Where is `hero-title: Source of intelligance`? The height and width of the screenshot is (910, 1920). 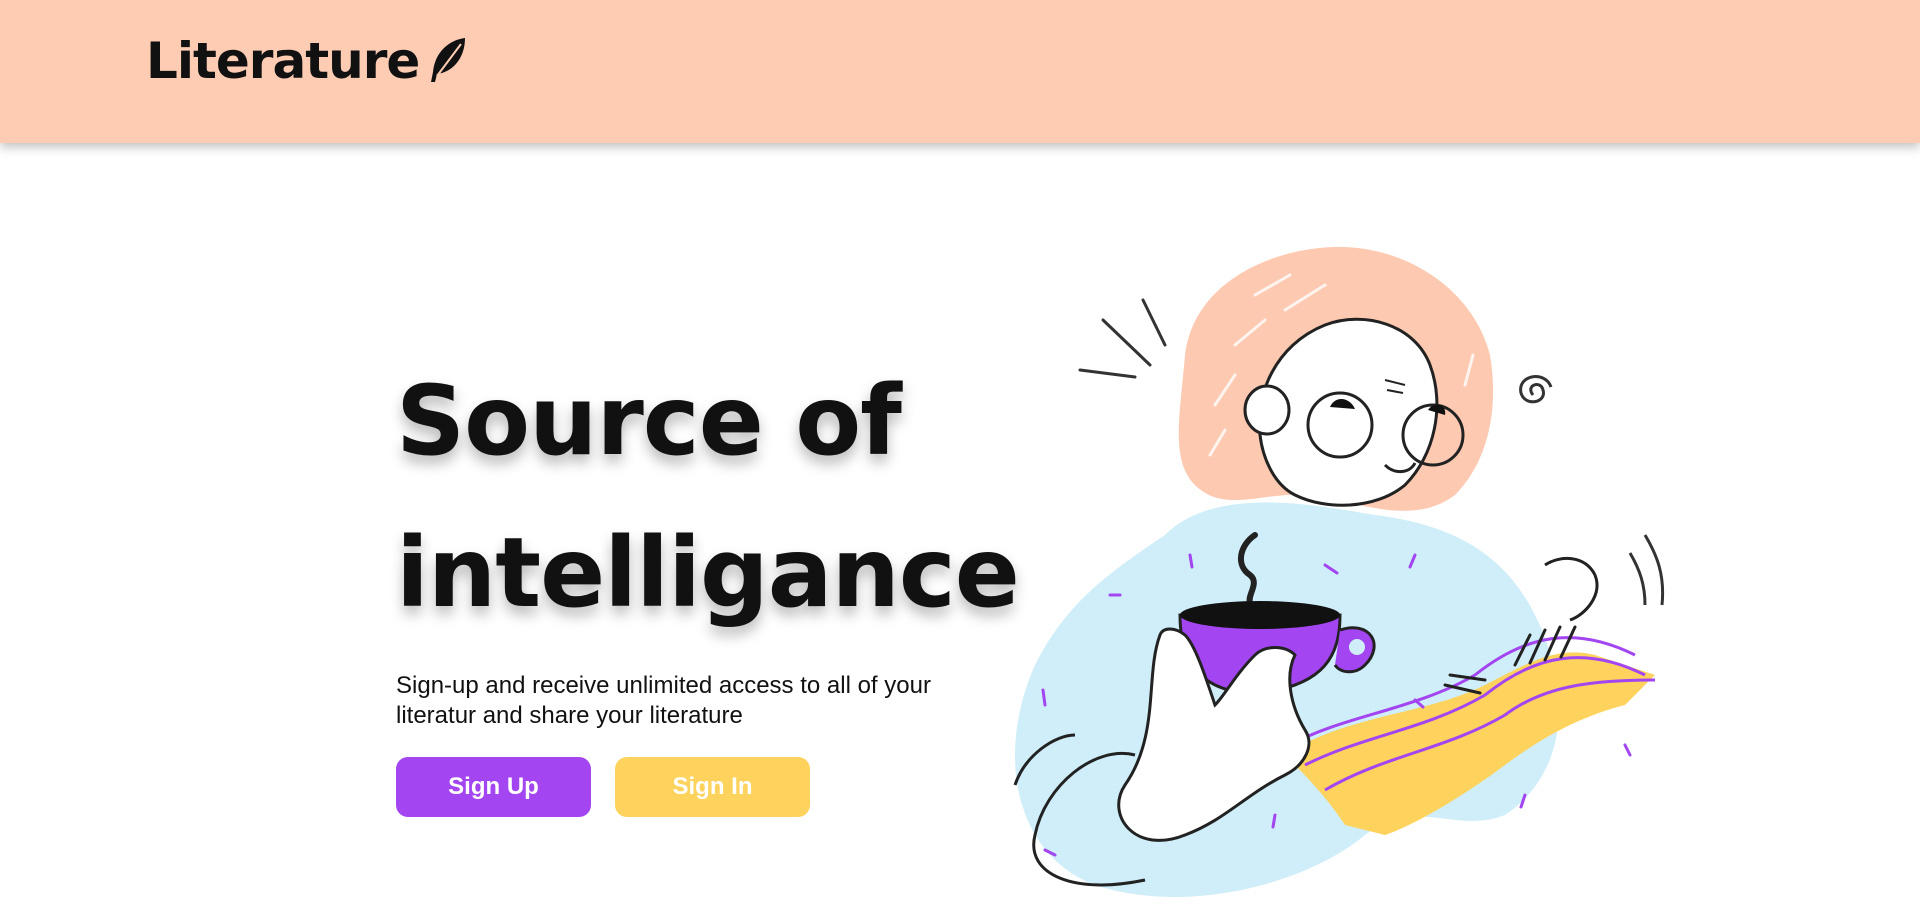
hero-title: Source of intelligance is located at coordinates (708, 497).